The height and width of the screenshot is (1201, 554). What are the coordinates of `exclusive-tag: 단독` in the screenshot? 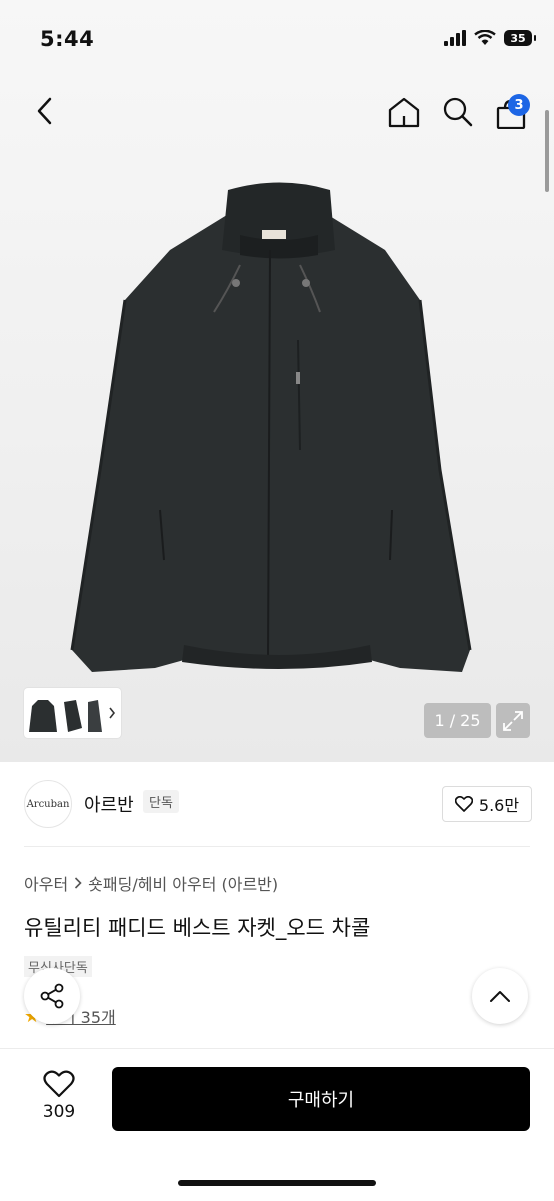 It's located at (161, 801).